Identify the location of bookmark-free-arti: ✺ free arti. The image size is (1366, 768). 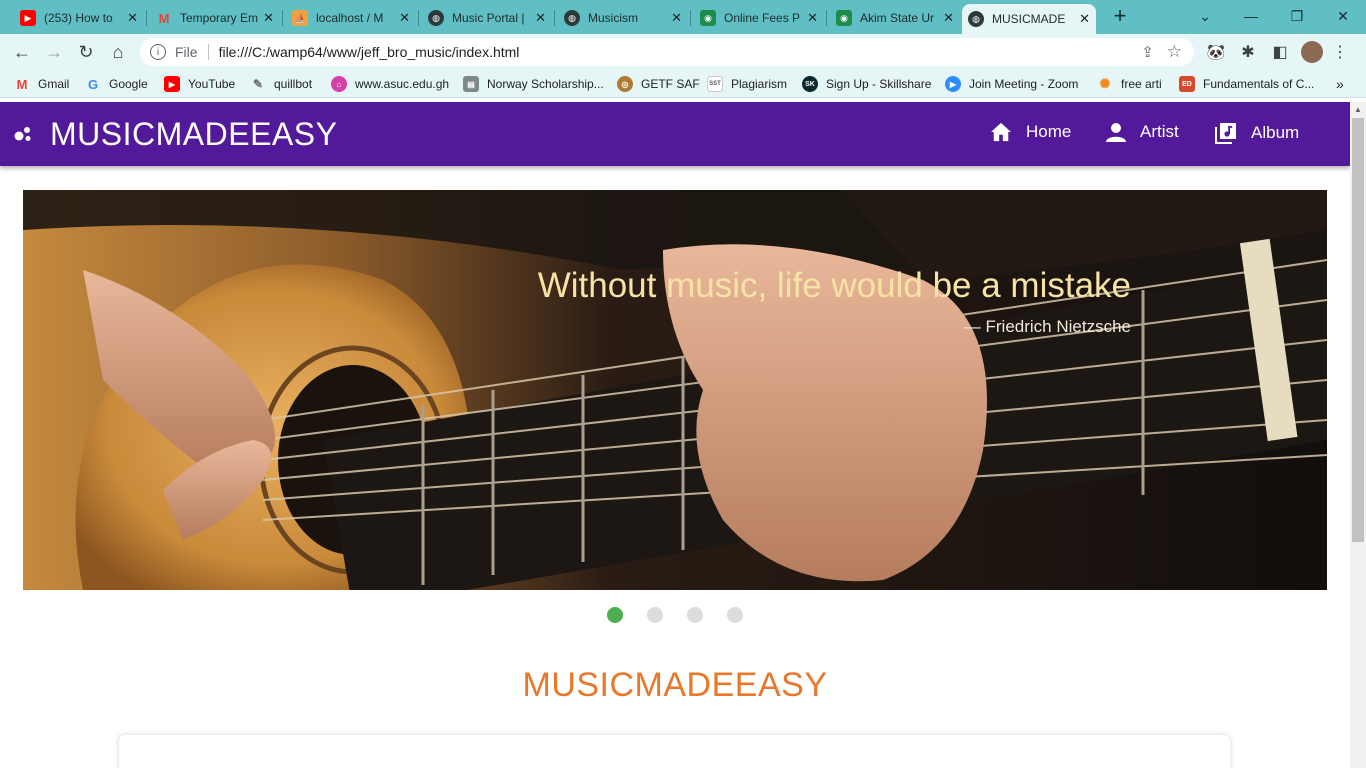
(1129, 84).